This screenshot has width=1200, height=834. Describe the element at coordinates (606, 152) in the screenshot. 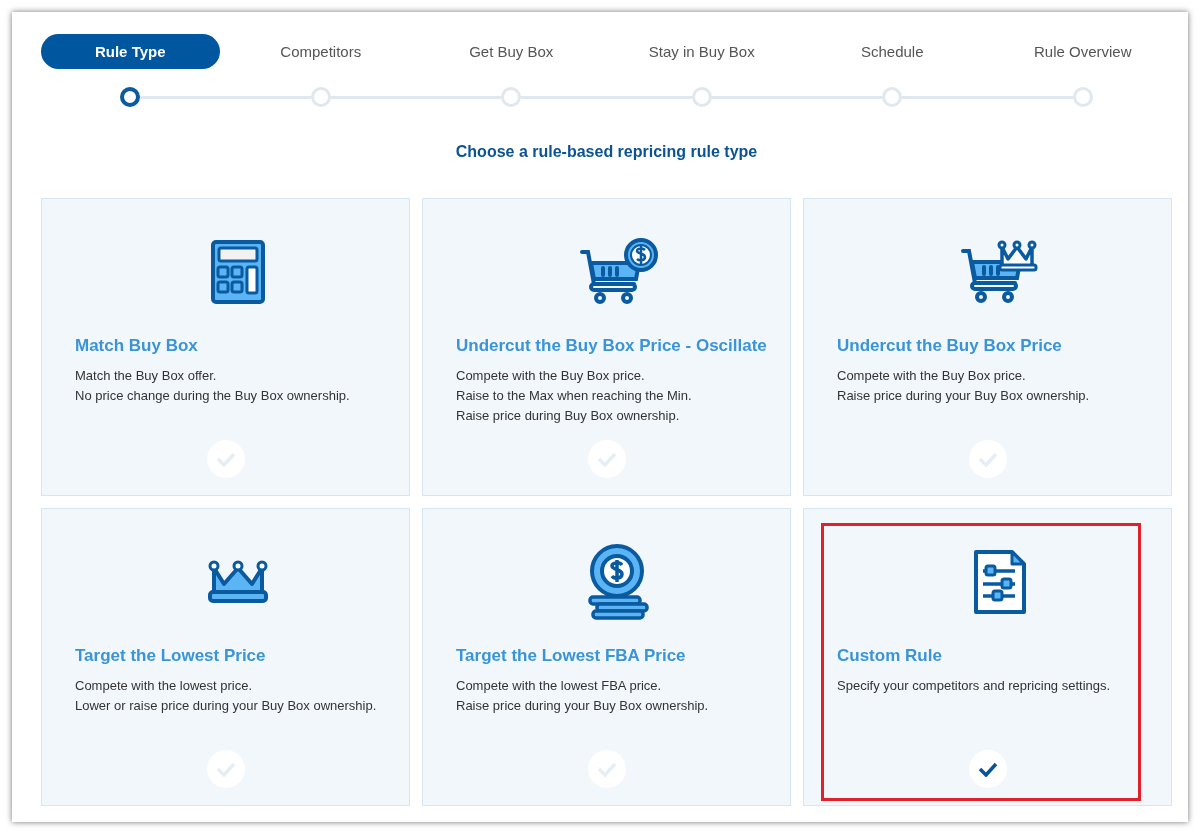

I see `page-heading: Choose a rule-based repricing rule type` at that location.